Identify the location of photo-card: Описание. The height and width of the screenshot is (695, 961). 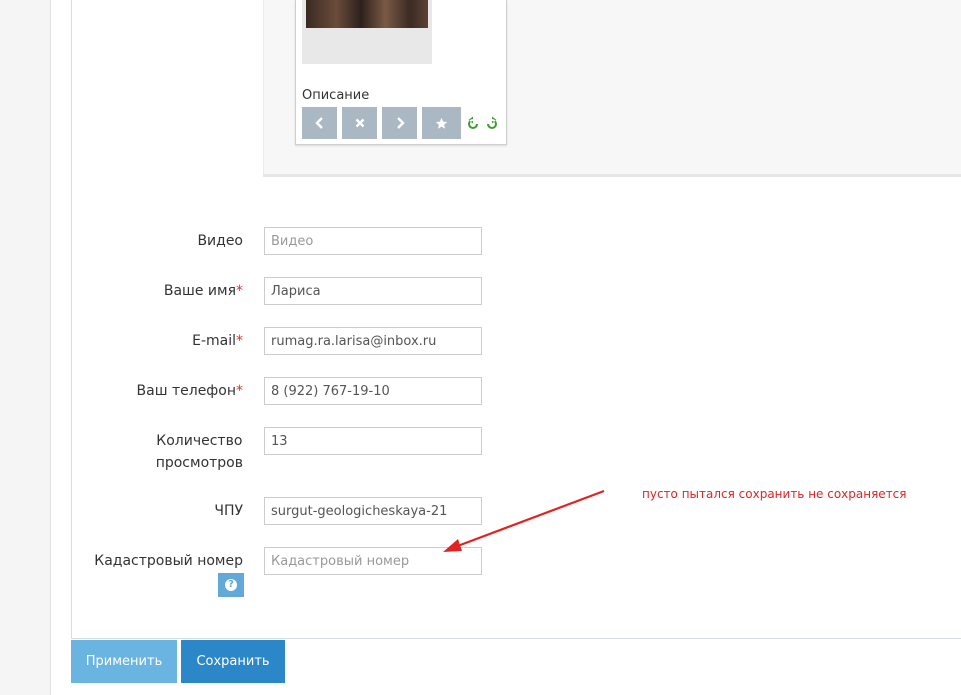
(401, 72).